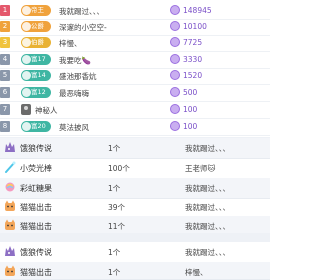 Image resolution: width=320 pixels, height=280 pixels. Describe the element at coordinates (74, 93) in the screenshot. I see `user-name: 最恶嗨嗨` at that location.